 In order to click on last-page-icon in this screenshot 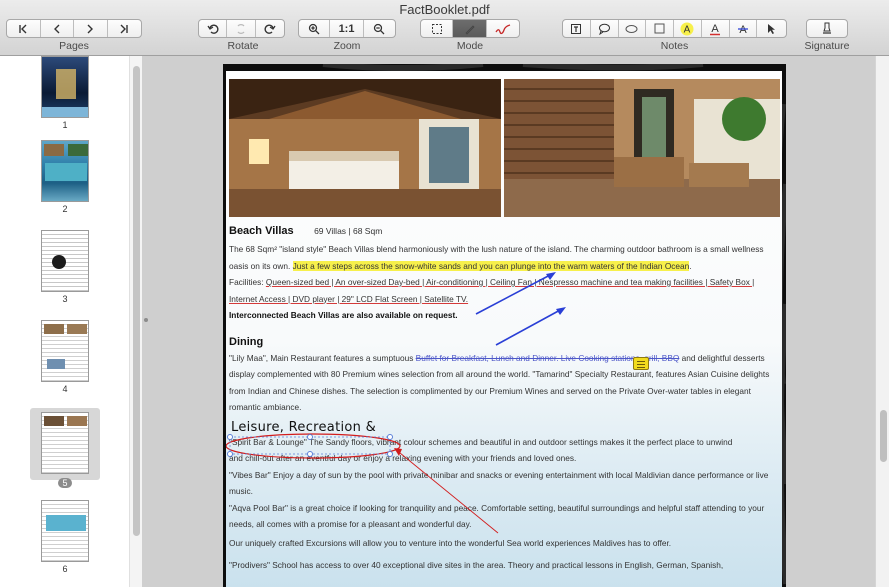, I will do `click(124, 28)`.